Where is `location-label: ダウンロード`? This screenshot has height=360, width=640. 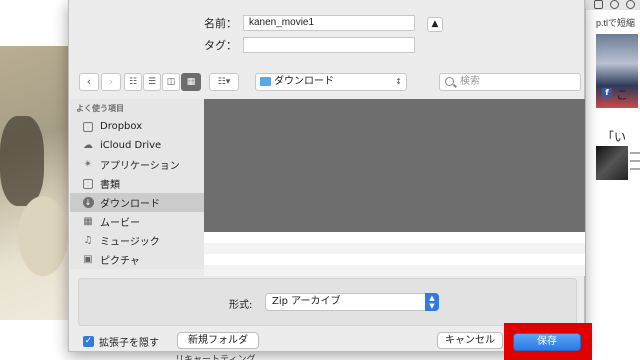
location-label: ダウンロード is located at coordinates (304, 81).